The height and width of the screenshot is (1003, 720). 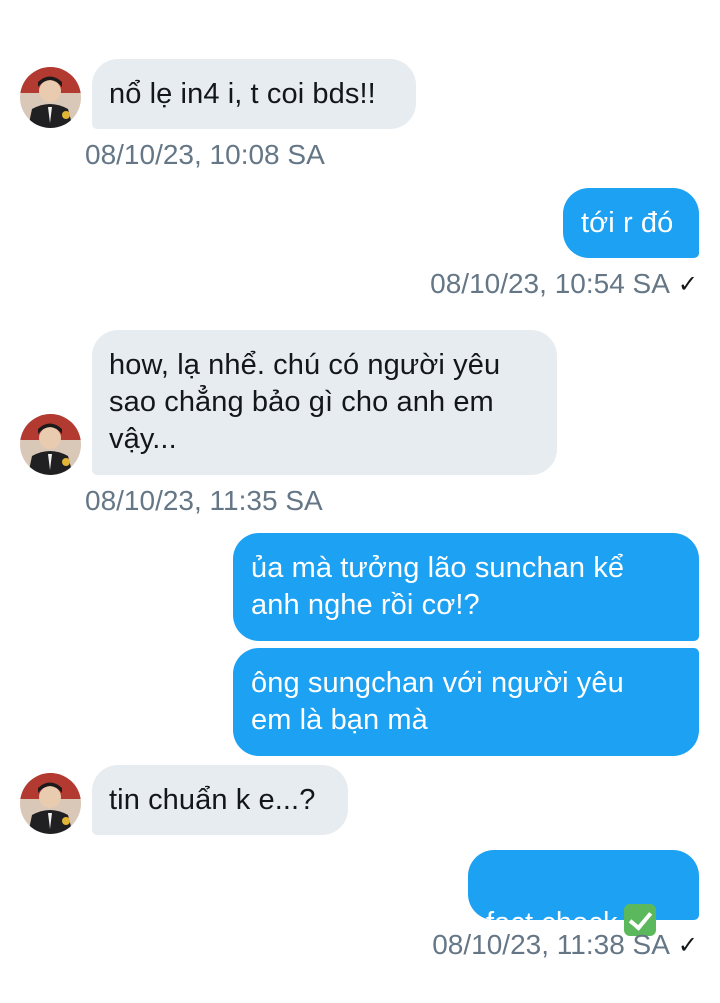 I want to click on message-bubble-outgoing: ông sungchan với người yêu em là bạn mà, so click(x=466, y=702).